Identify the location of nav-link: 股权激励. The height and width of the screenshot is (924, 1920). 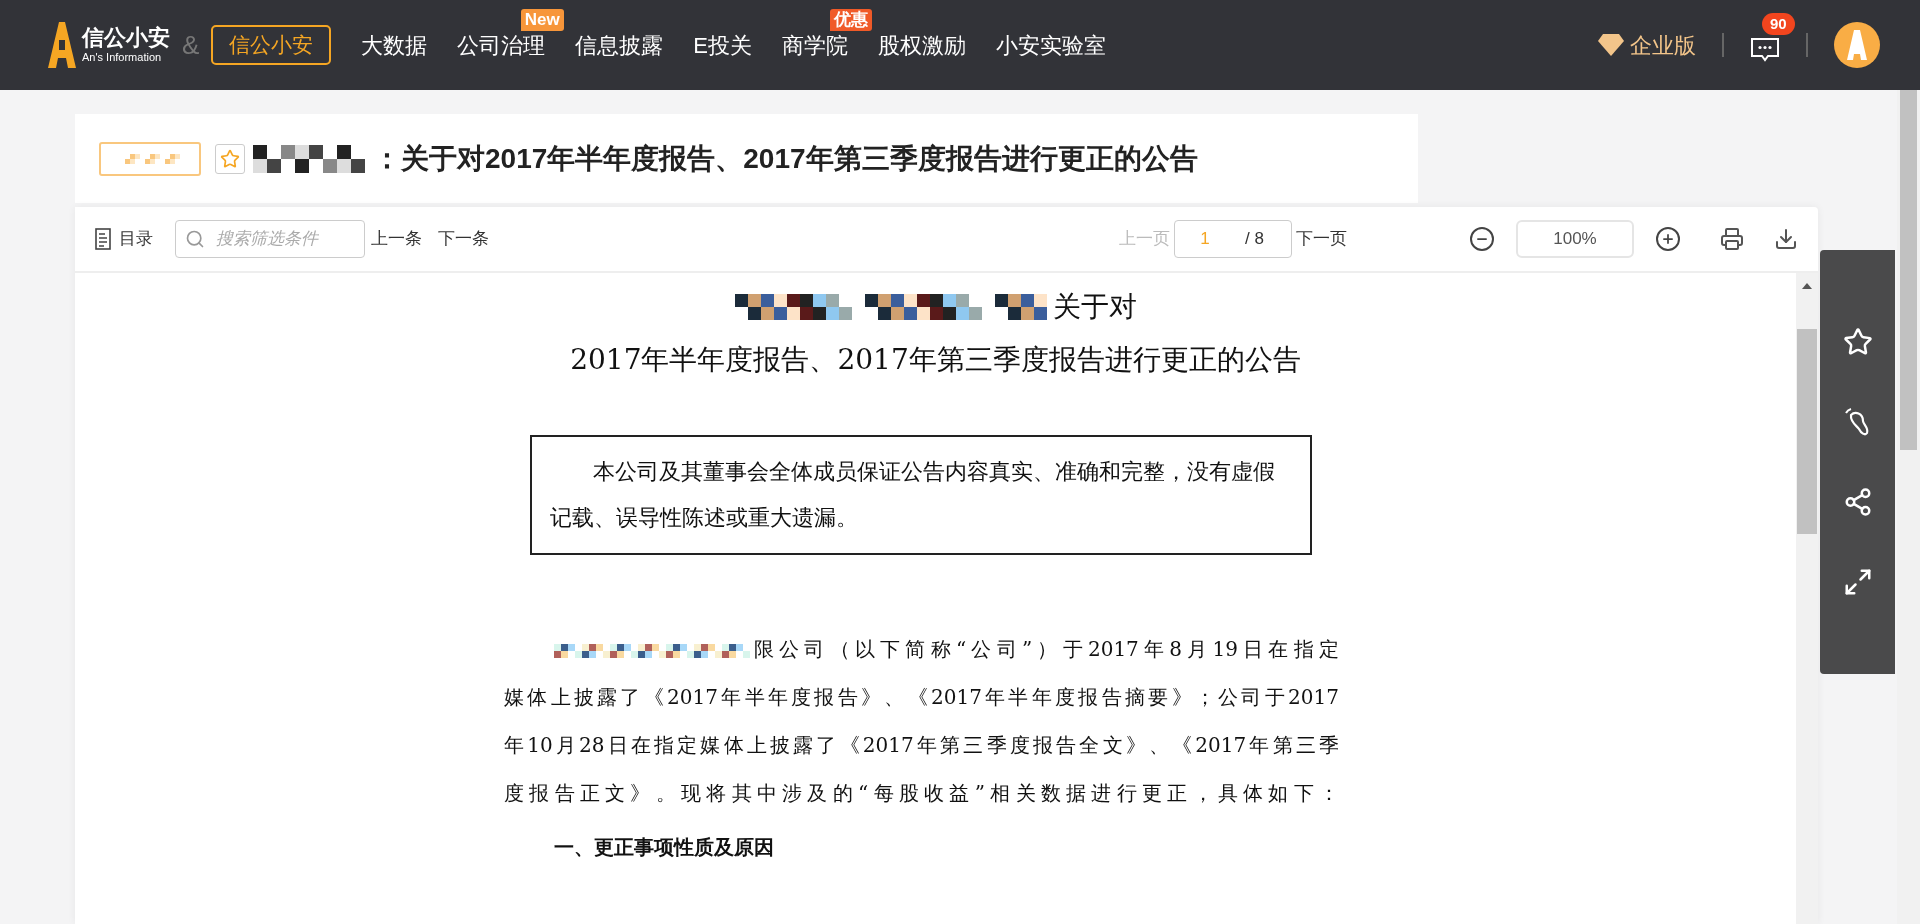
(922, 45).